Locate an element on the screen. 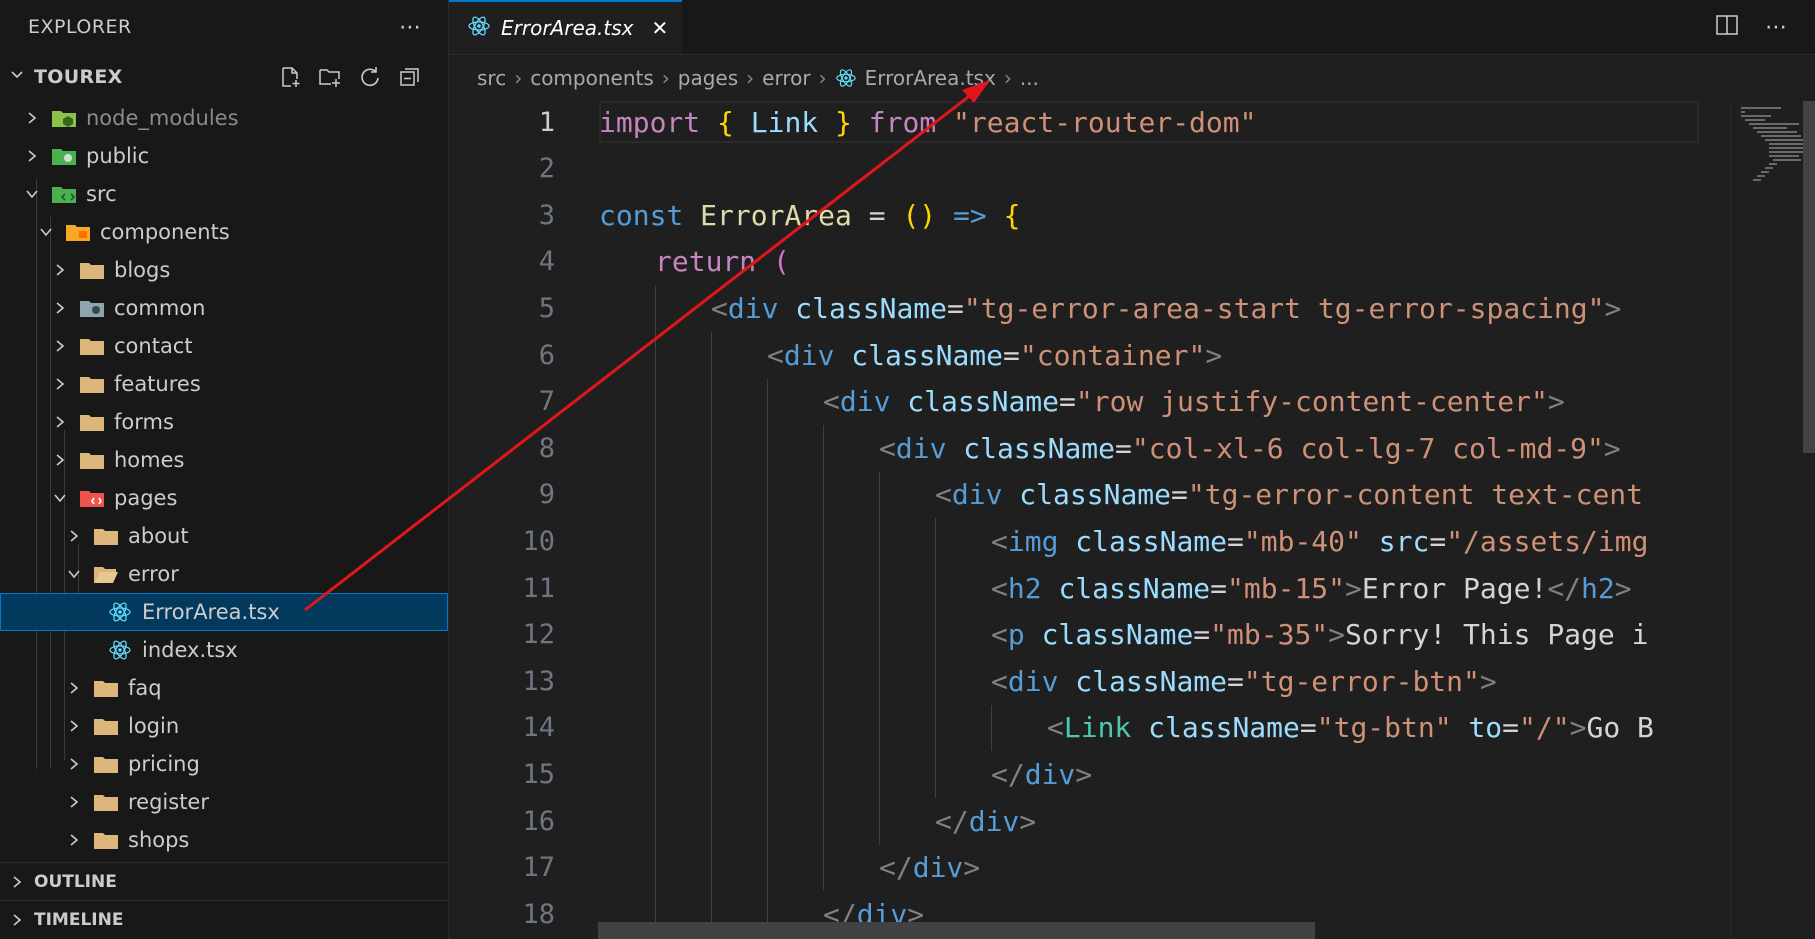  workspace-root: TOUREX is located at coordinates (224, 76).